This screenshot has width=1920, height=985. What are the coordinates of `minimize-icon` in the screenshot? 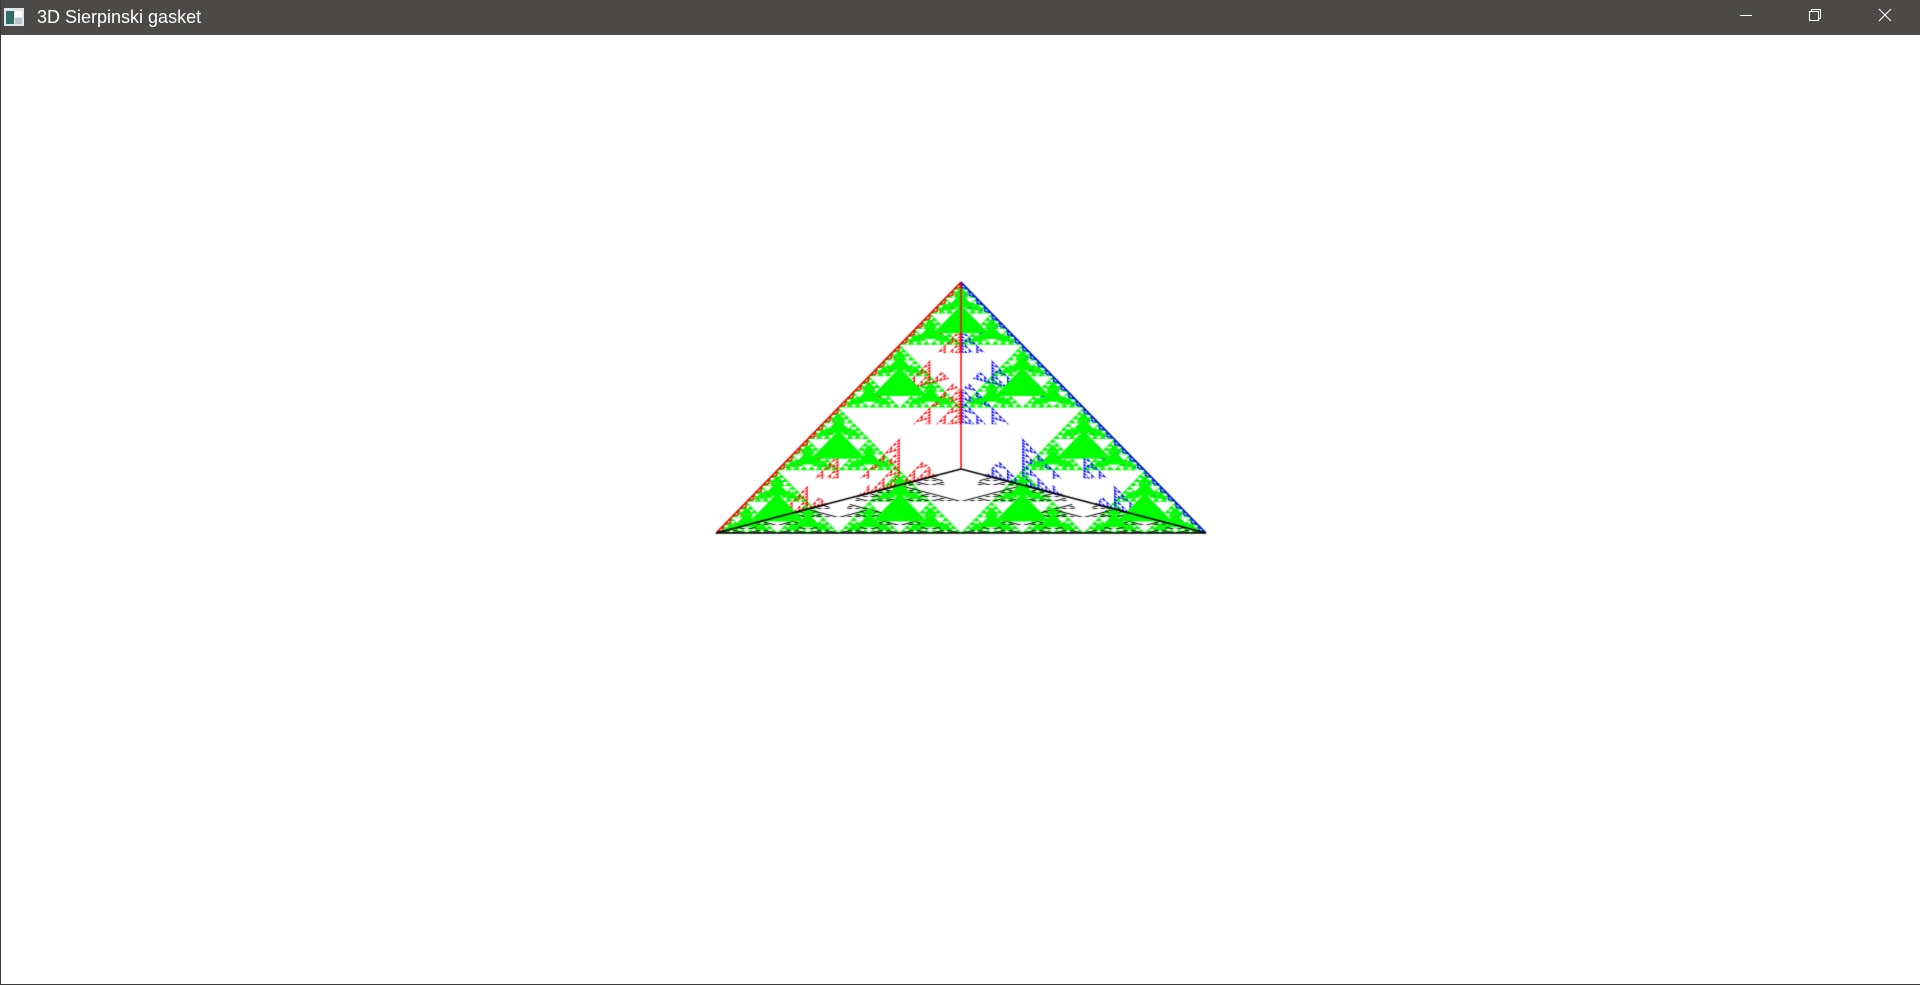 It's located at (1746, 17).